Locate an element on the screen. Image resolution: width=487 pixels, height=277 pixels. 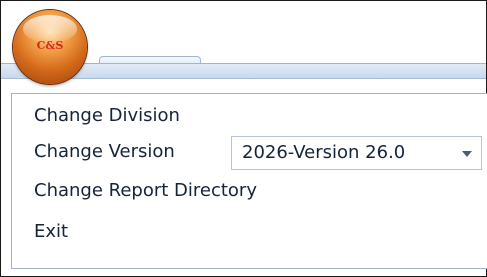
chevron-down-icon is located at coordinates (467, 154).